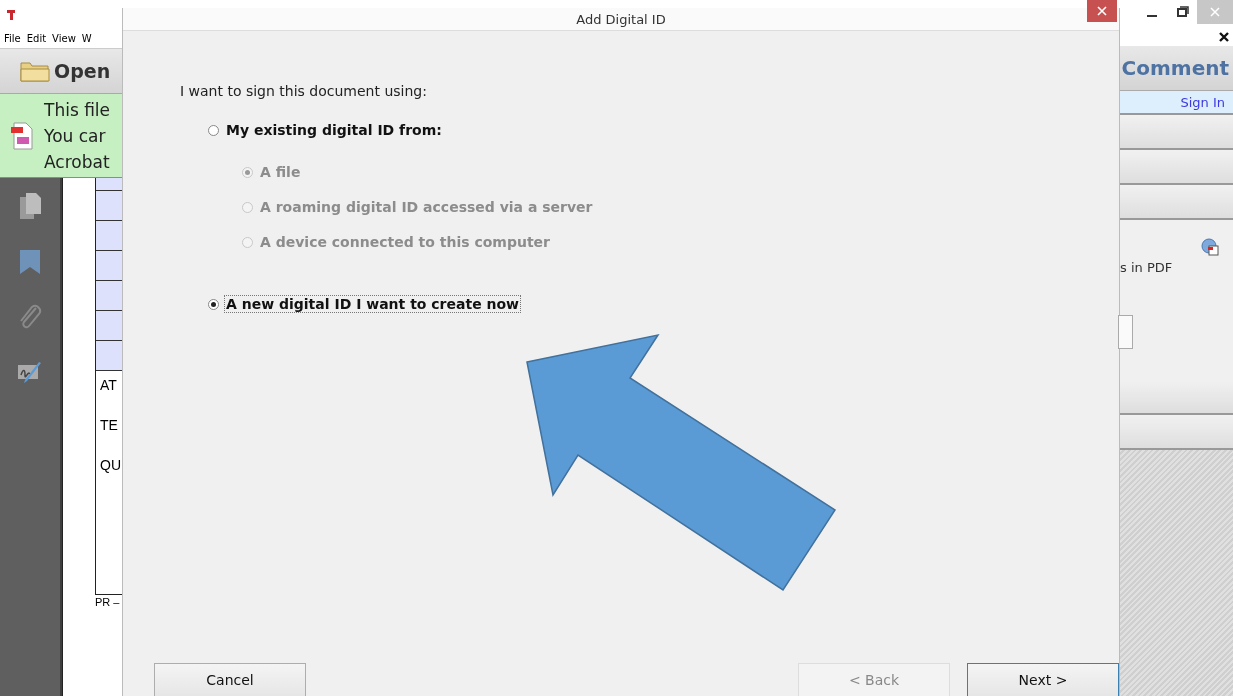 Image resolution: width=1233 pixels, height=696 pixels. What do you see at coordinates (75, 136) in the screenshot?
I see `notice-text: You car` at bounding box center [75, 136].